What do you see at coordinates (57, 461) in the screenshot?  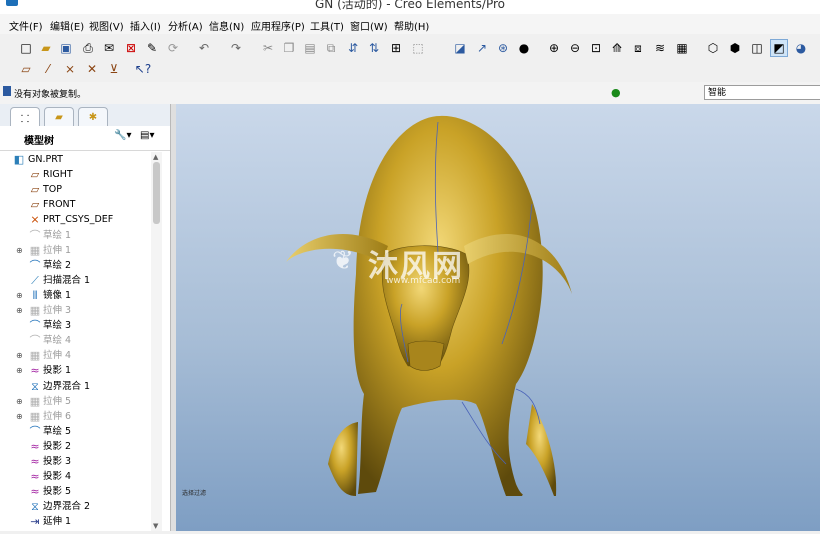 I see `tree-item-label: 投影 3` at bounding box center [57, 461].